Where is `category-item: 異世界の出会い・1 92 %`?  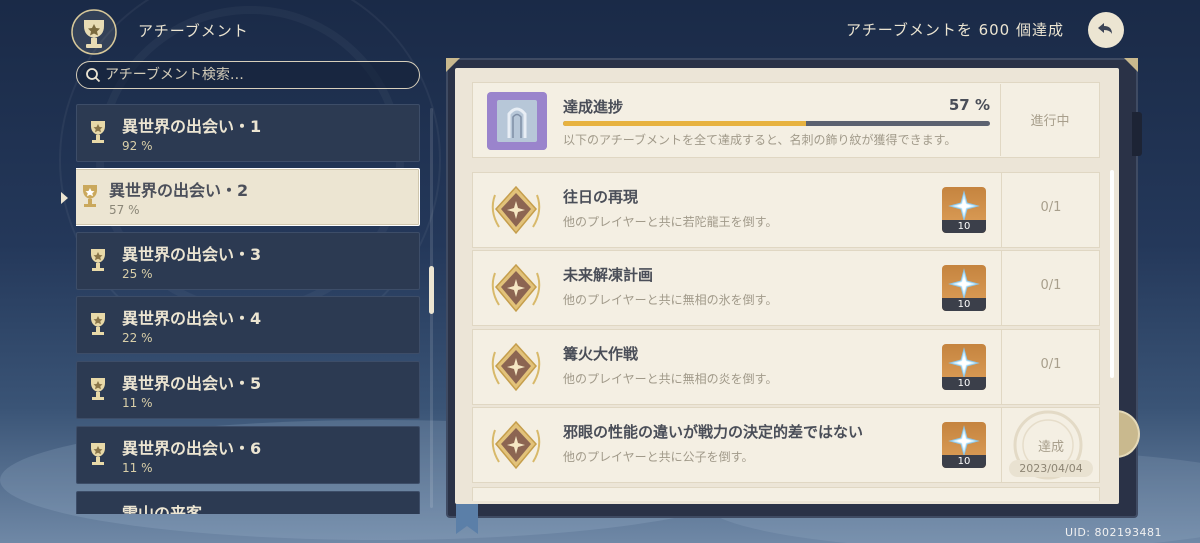 category-item: 異世界の出会い・1 92 % is located at coordinates (248, 133).